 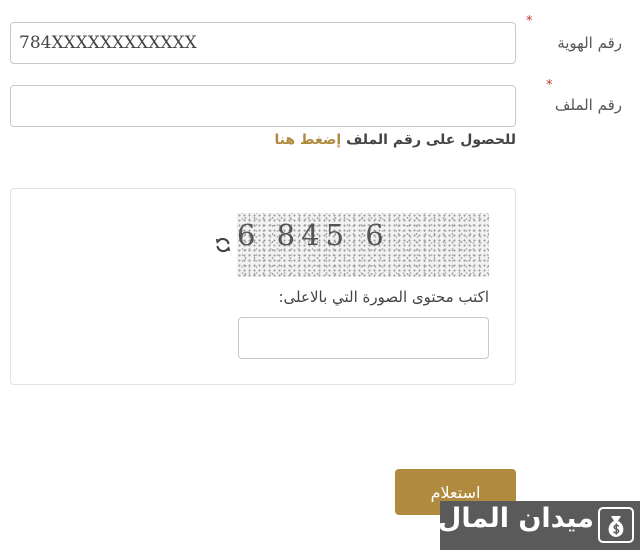 What do you see at coordinates (431, 140) in the screenshot?
I see `file-number-help-text: للحصول على رقم الملف` at bounding box center [431, 140].